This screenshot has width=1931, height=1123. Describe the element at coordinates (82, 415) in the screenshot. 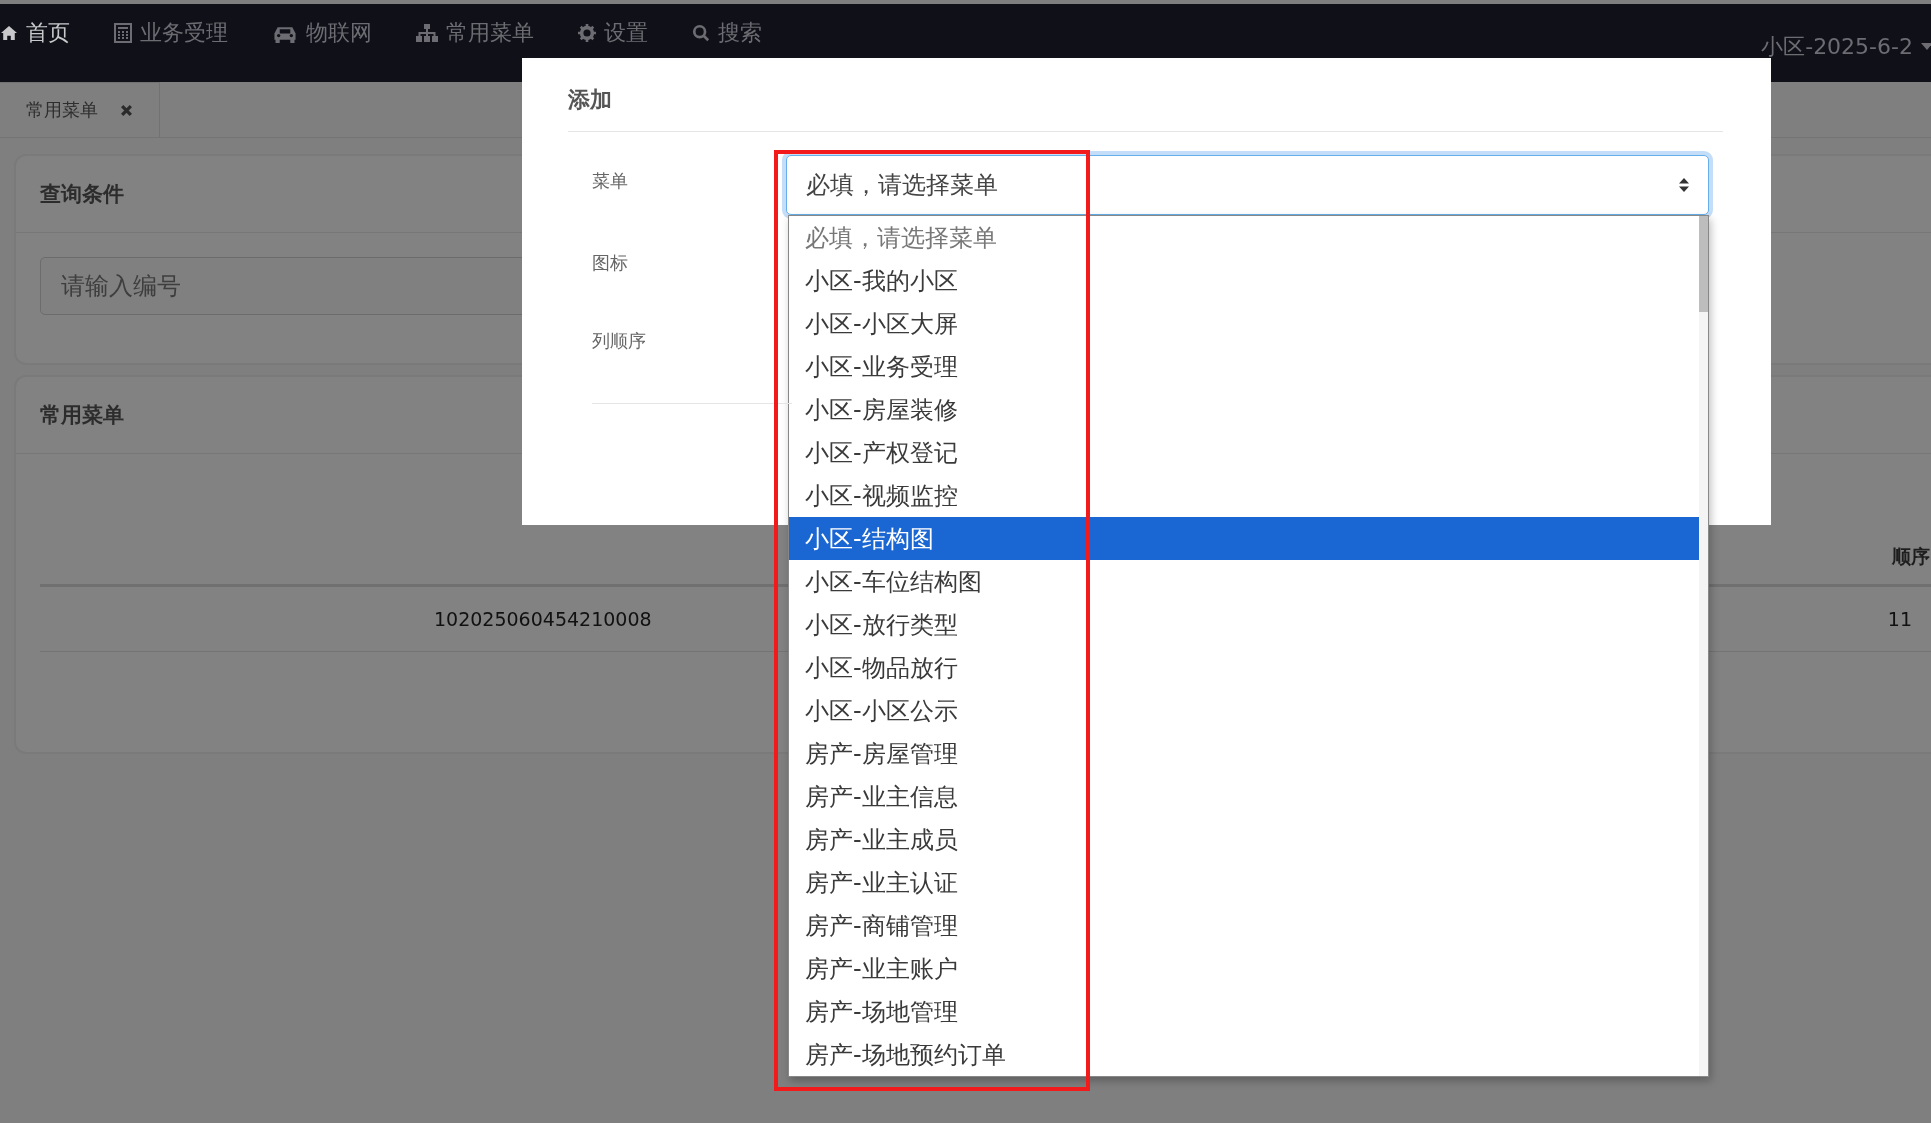

I see `card-title: 常用菜单` at that location.